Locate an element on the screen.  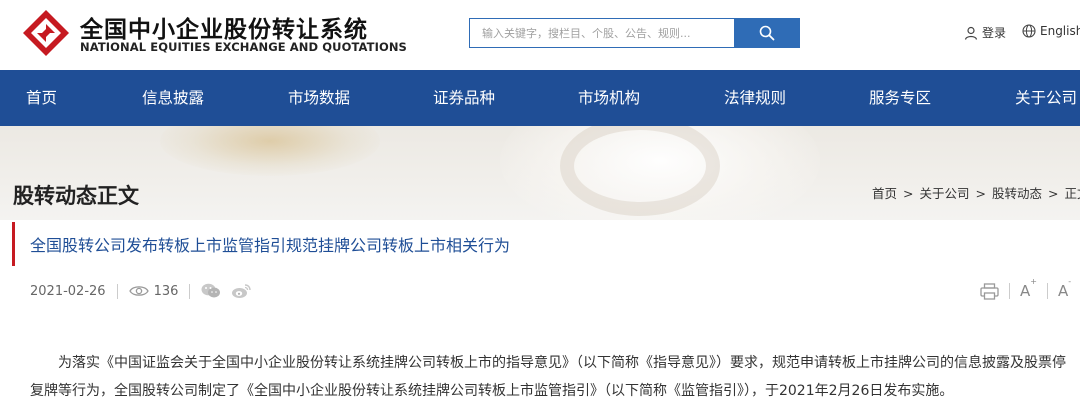
nav-item-home: 首页 is located at coordinates (41, 98).